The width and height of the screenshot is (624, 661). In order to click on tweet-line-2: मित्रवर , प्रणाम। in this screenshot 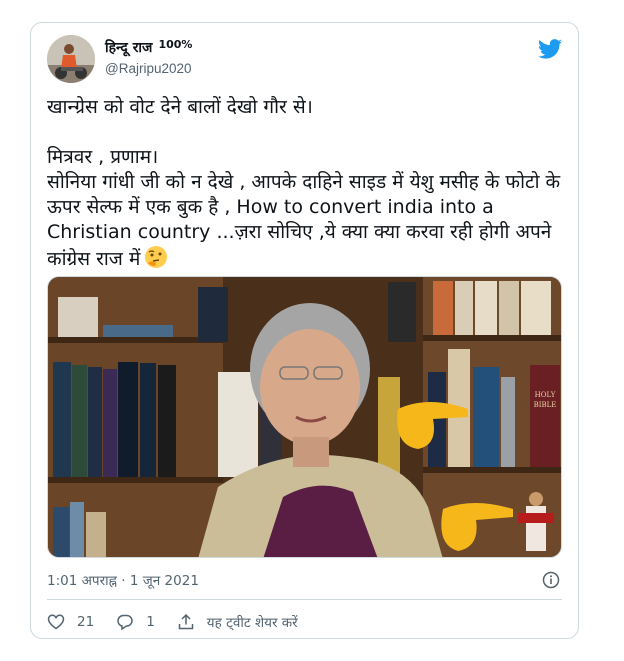, I will do `click(103, 157)`.